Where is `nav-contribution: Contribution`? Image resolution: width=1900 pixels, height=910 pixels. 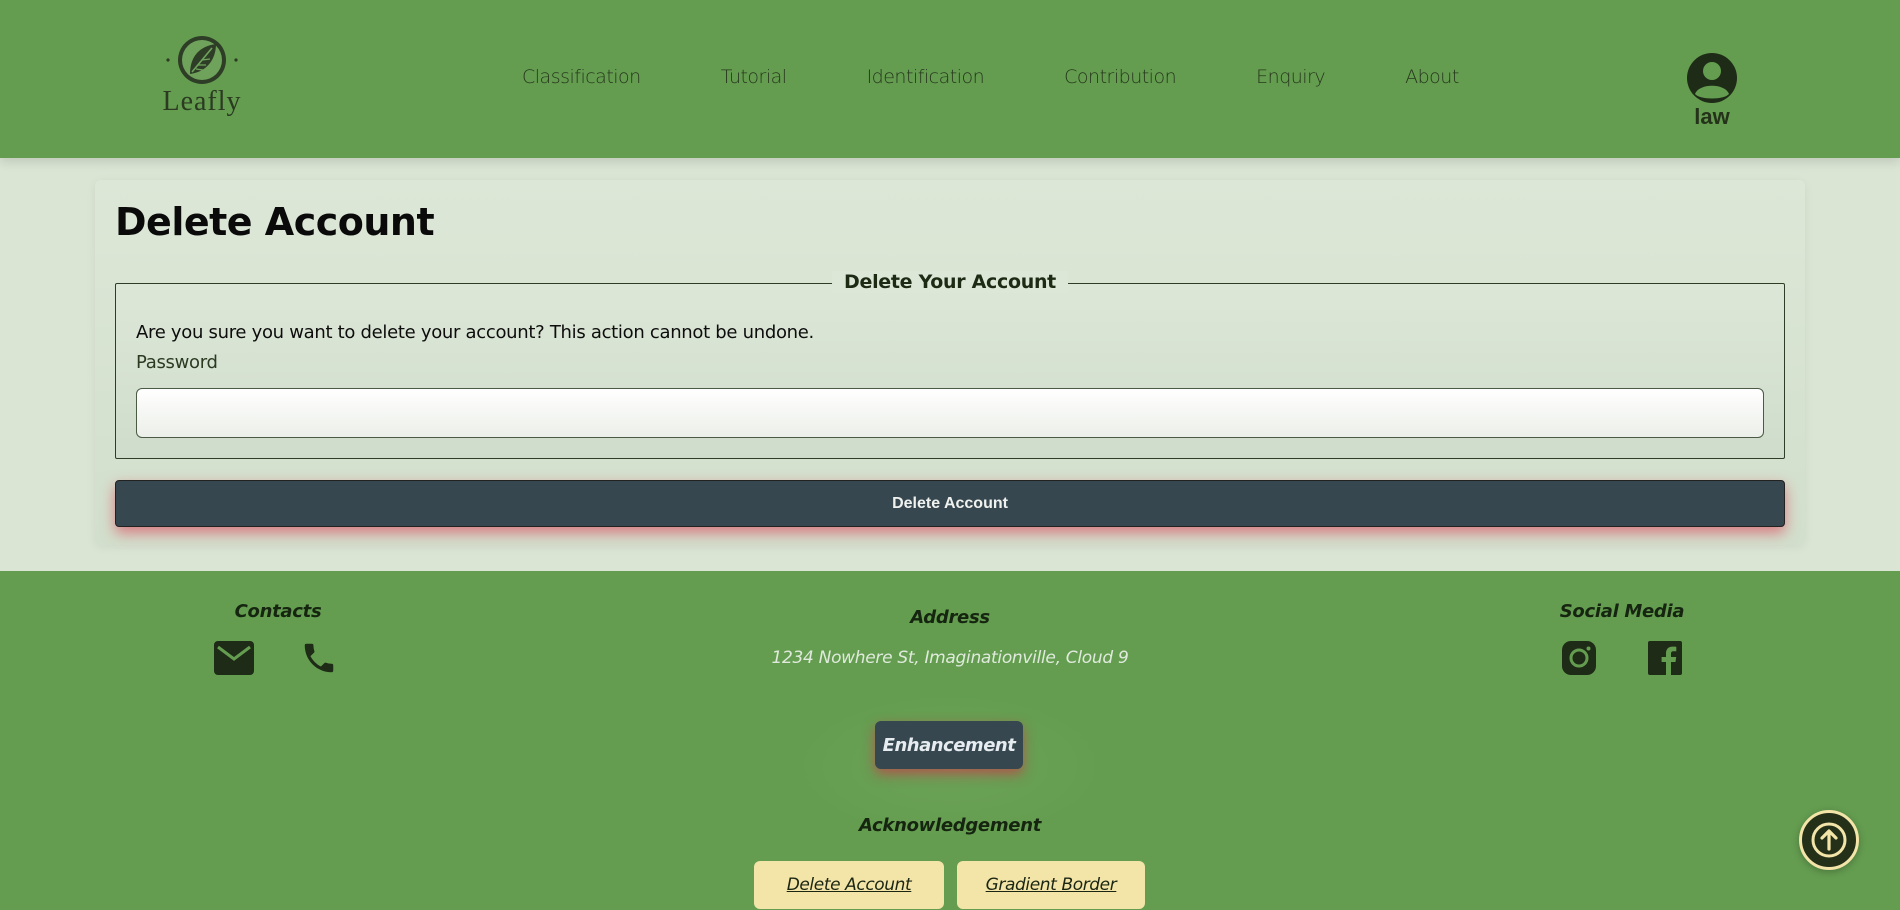
nav-contribution: Contribution is located at coordinates (1120, 77).